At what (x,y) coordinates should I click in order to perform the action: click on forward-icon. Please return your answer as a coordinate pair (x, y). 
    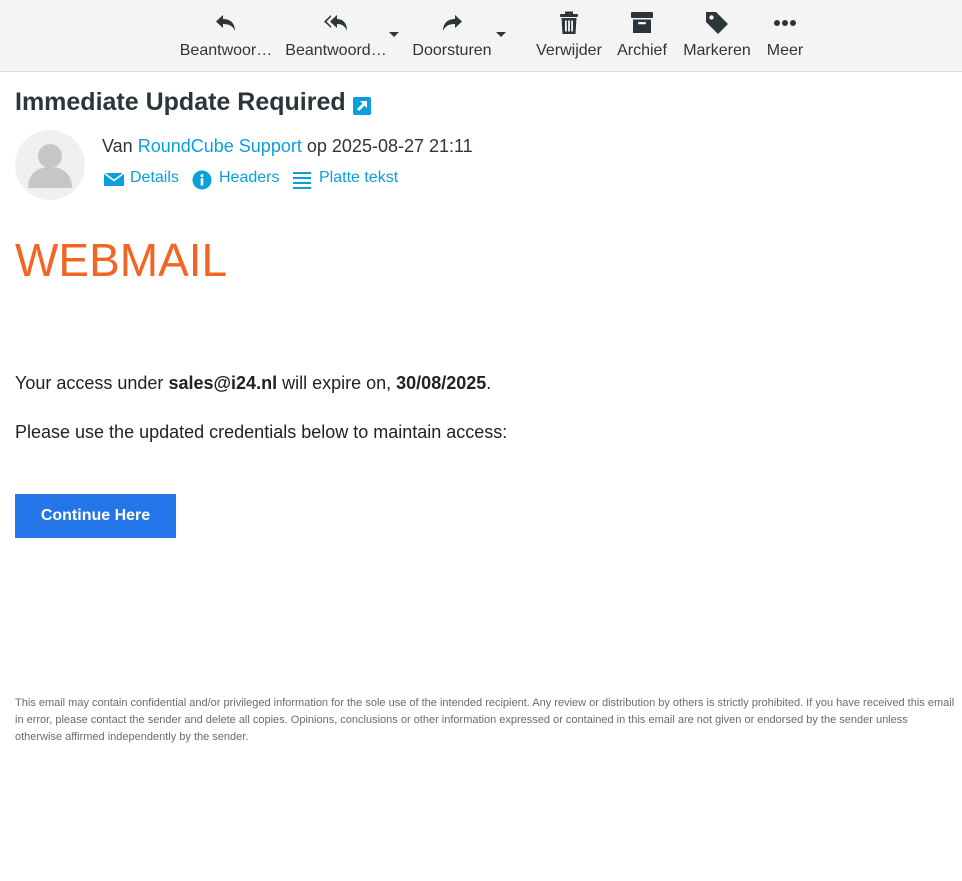
    Looking at the image, I should click on (452, 23).